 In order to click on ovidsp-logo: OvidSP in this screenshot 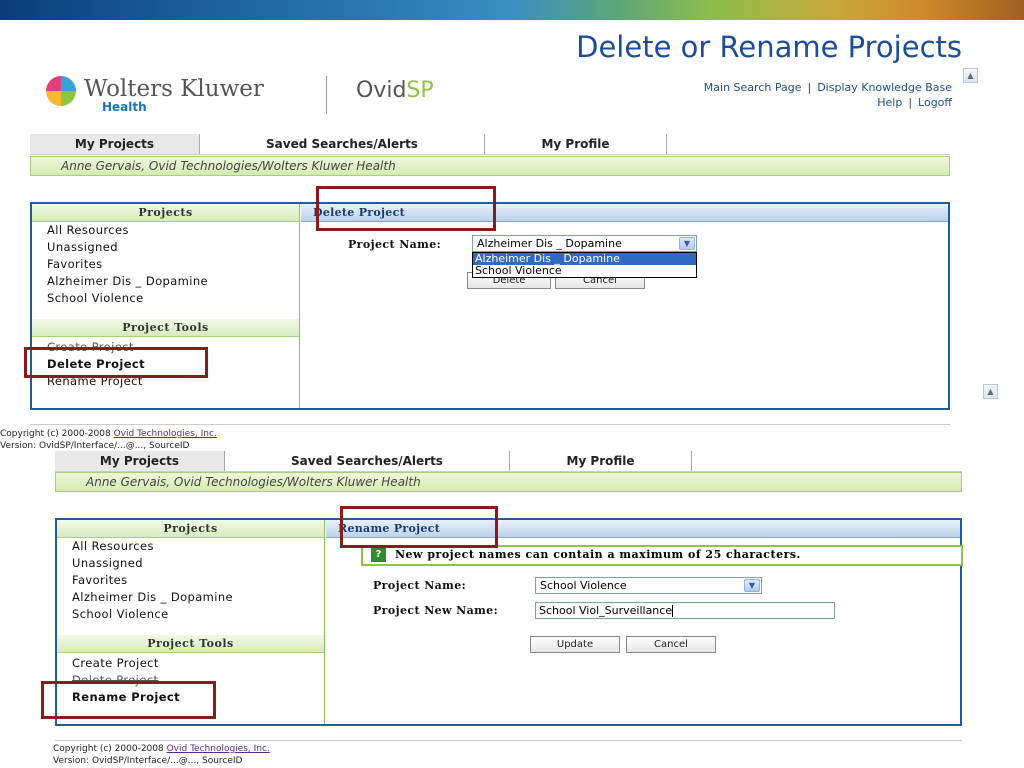, I will do `click(395, 90)`.